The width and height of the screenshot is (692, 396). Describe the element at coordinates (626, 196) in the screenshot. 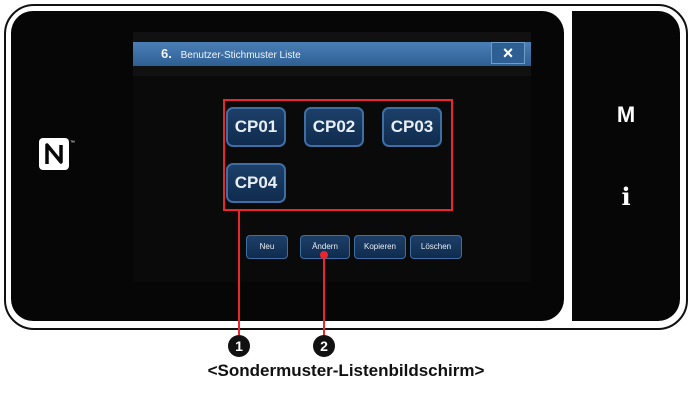

I see `info-button: i` at that location.